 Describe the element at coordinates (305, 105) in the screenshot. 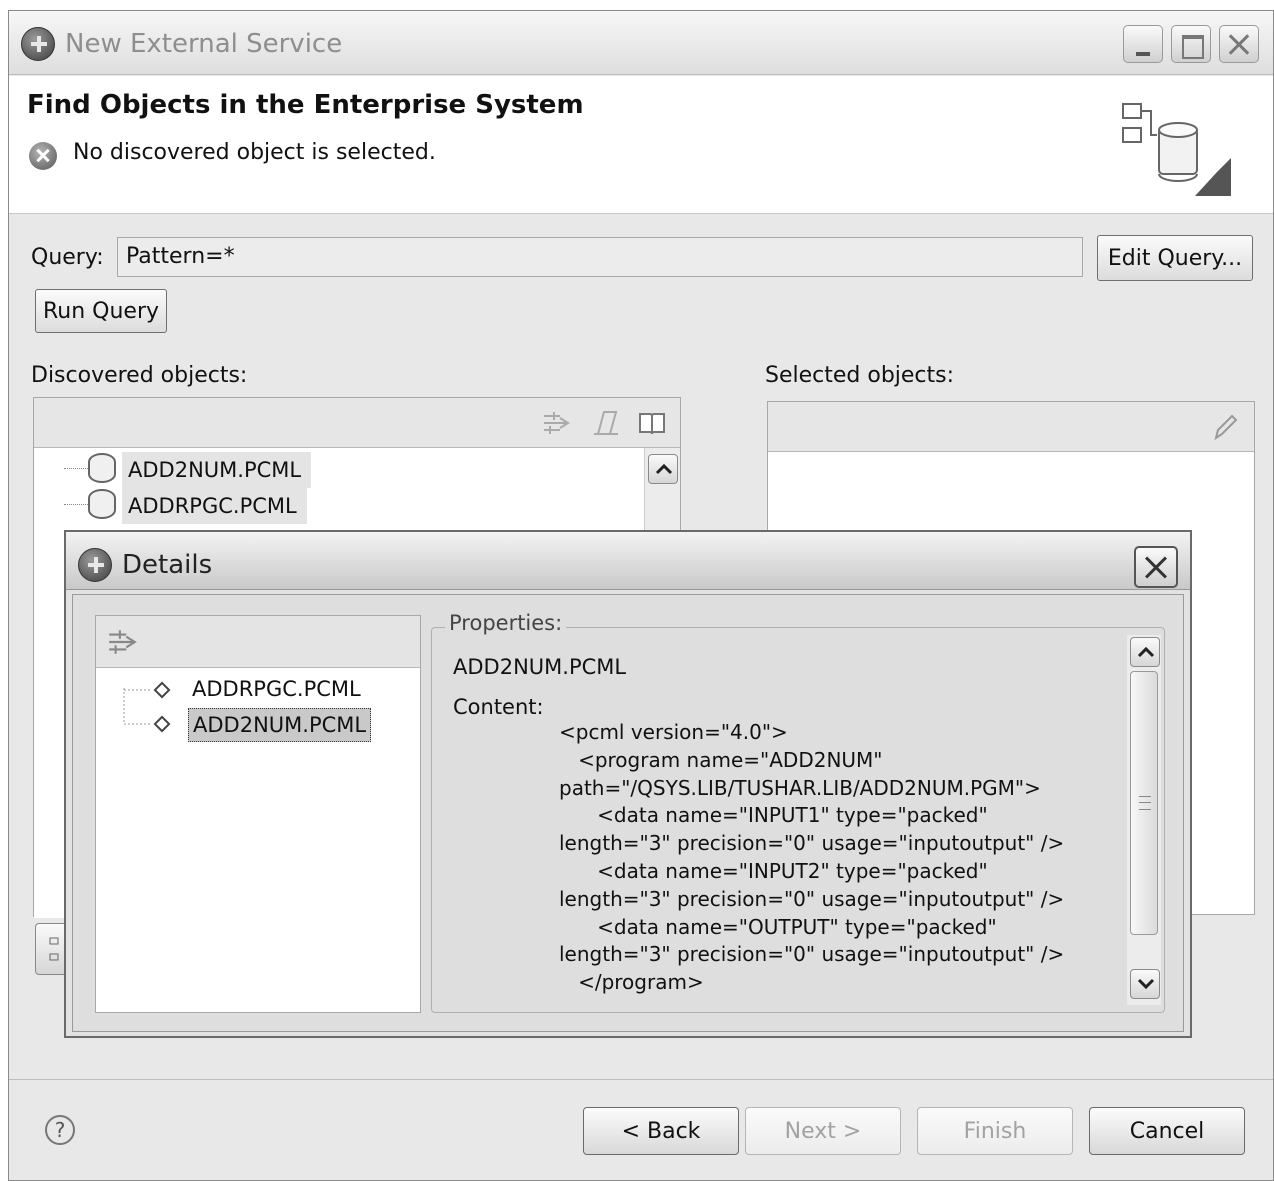

I see `page-title: Find Objects in the Enterprise System` at that location.